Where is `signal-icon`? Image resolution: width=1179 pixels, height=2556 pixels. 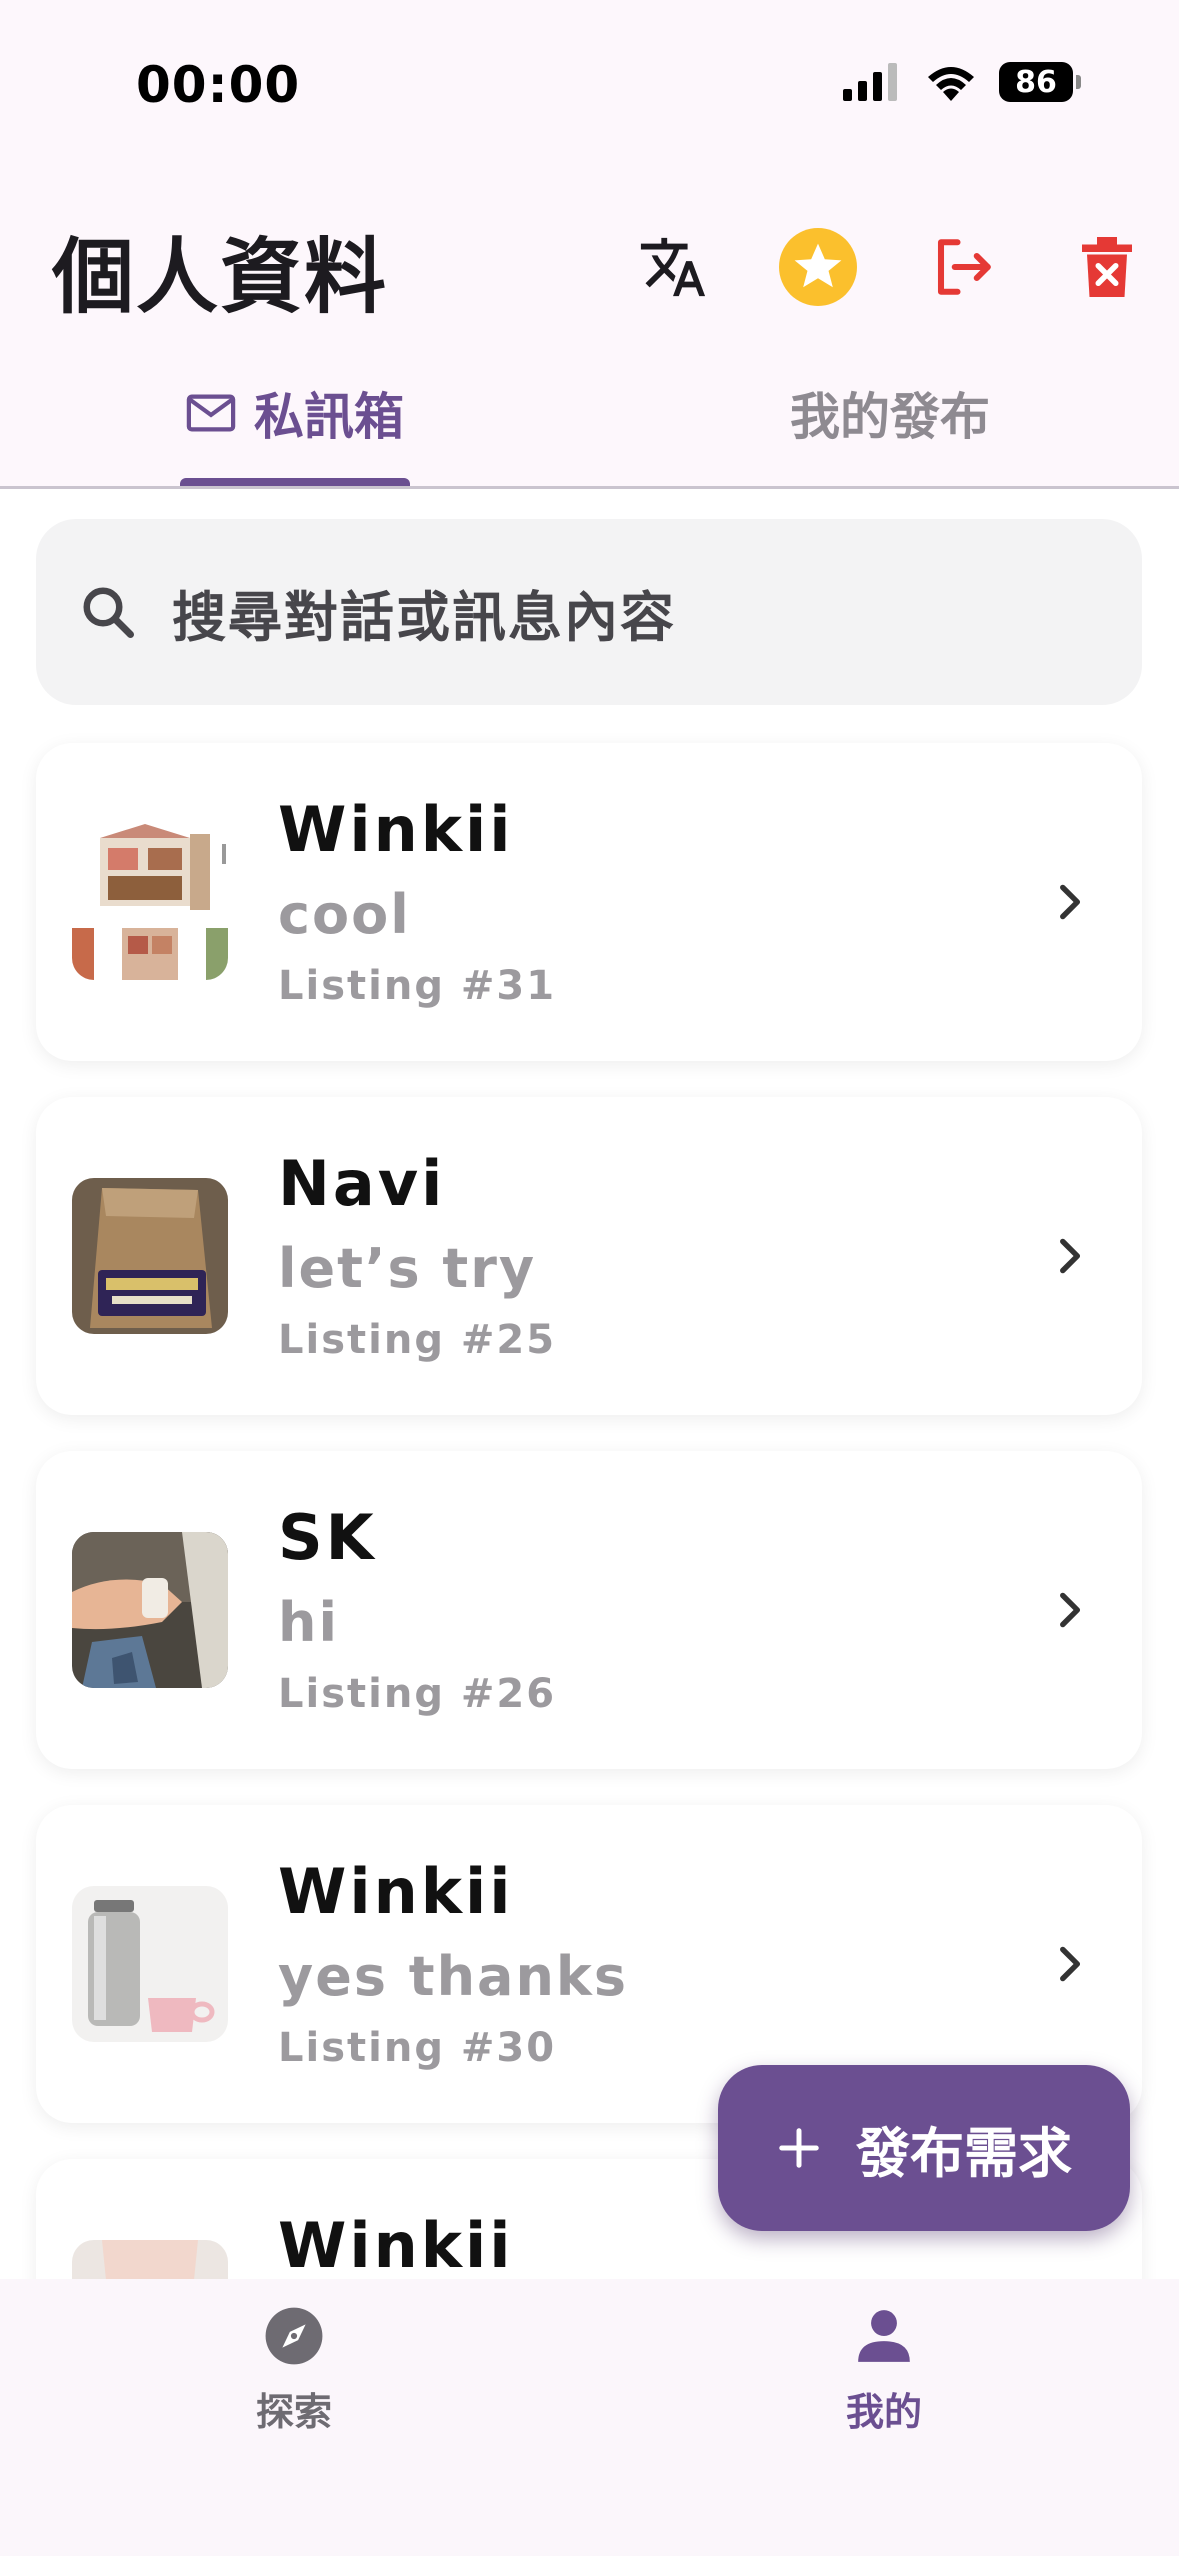 signal-icon is located at coordinates (870, 82).